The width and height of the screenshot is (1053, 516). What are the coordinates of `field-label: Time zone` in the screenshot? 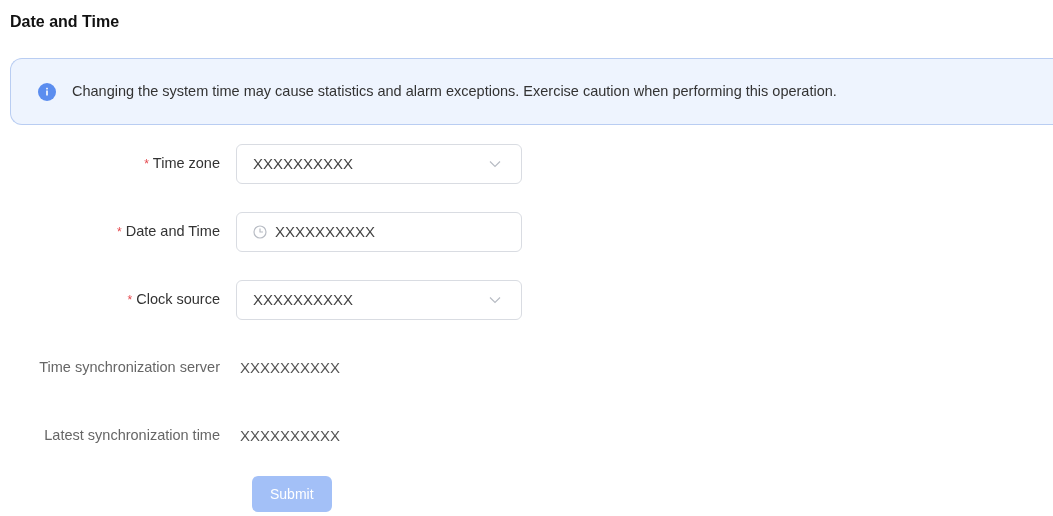 It's located at (186, 164).